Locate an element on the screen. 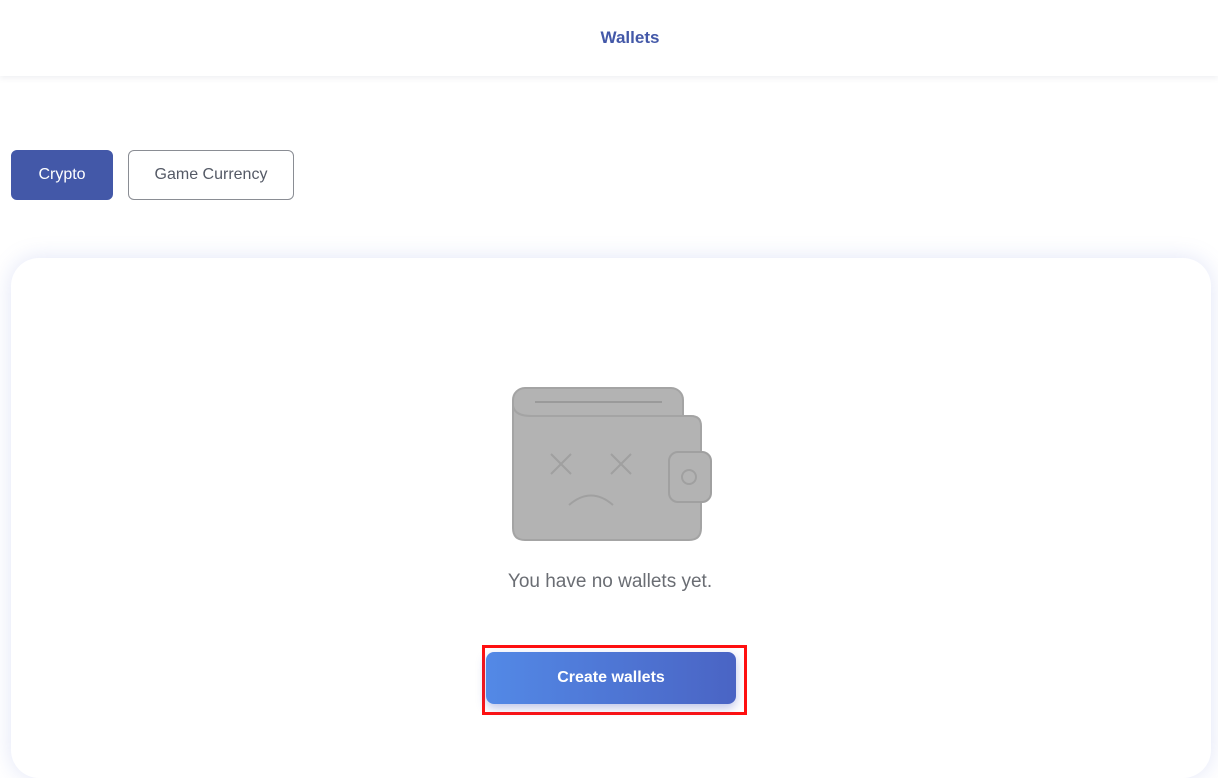 The width and height of the screenshot is (1218, 778). tab-crypto: Crypto is located at coordinates (62, 175).